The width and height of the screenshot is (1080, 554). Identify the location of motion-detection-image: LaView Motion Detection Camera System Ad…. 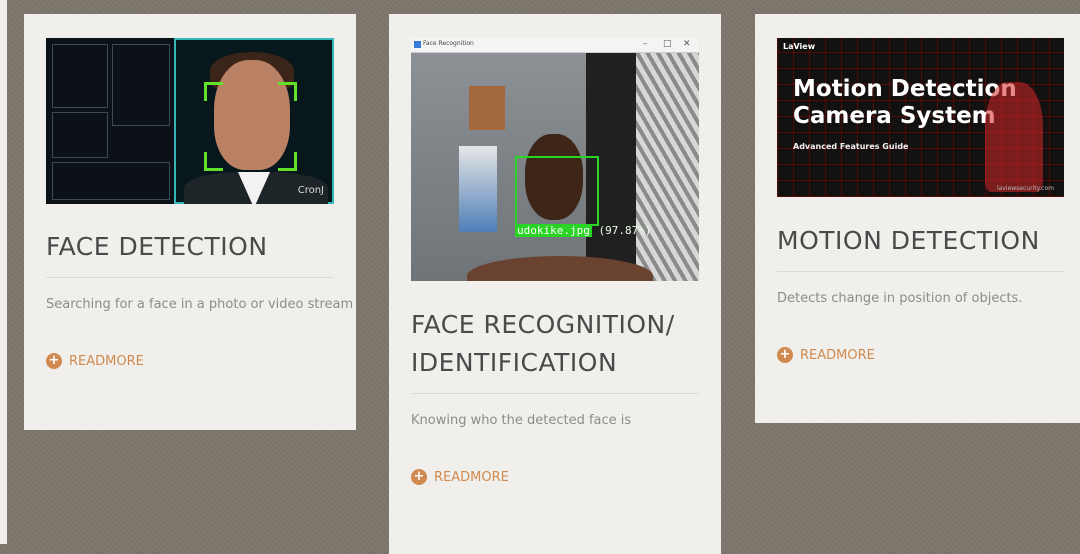
(920, 117).